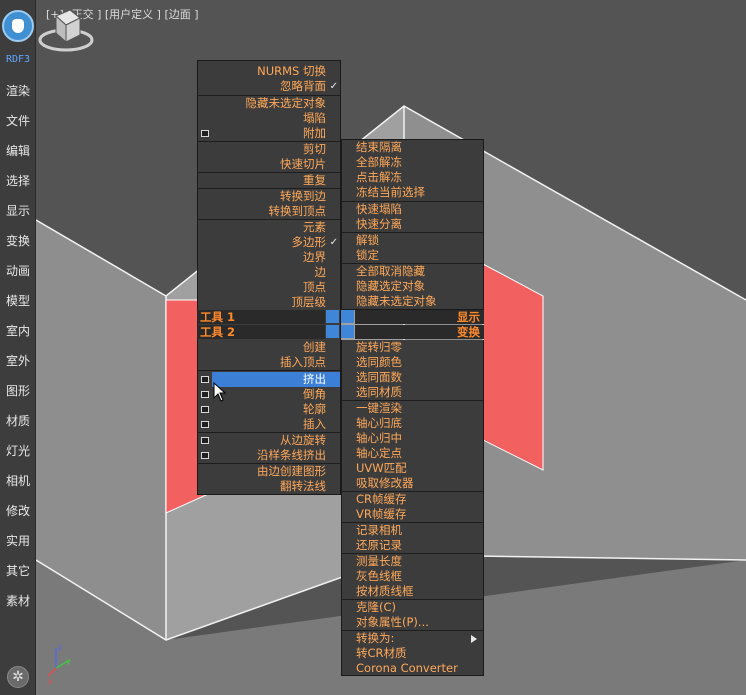  Describe the element at coordinates (412, 408) in the screenshot. I see `menu-item-one-click-render: 一键渲染` at that location.